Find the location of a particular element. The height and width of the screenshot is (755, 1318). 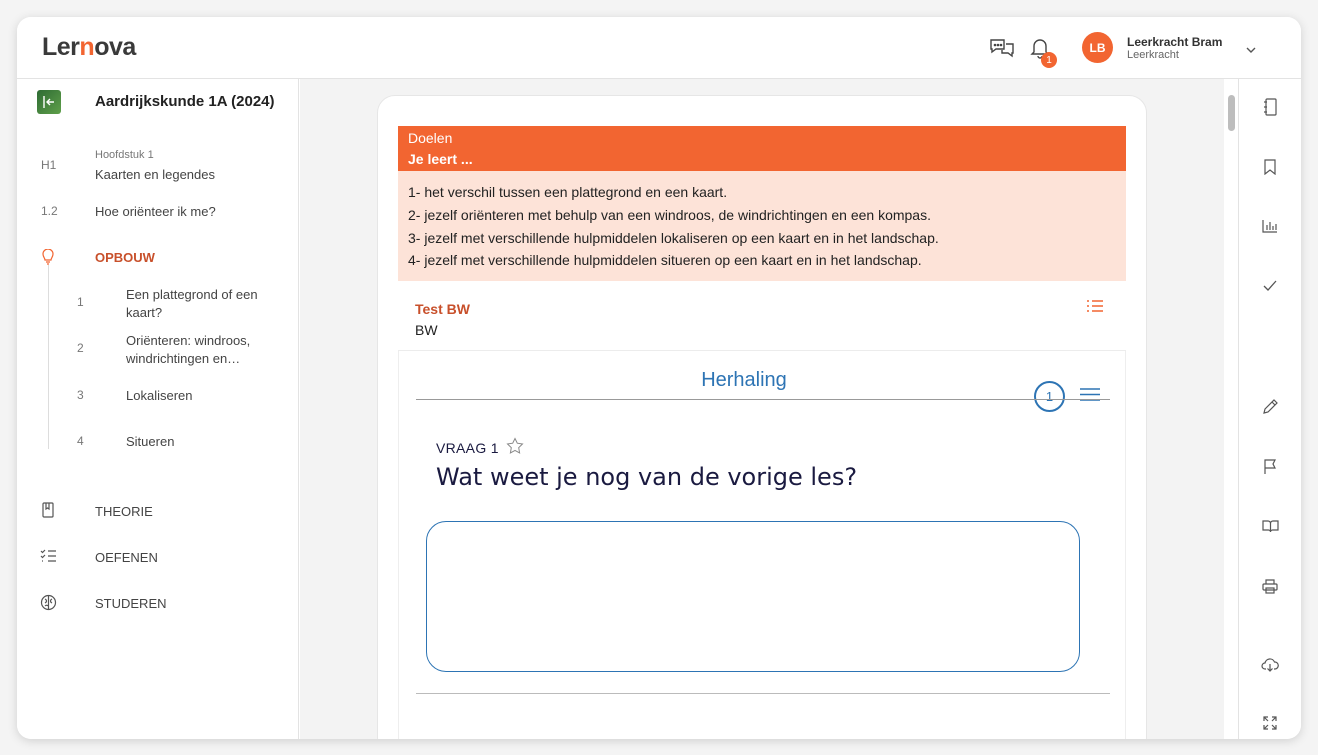

chapter-label: Hoofdstuk 1 is located at coordinates (124, 155).